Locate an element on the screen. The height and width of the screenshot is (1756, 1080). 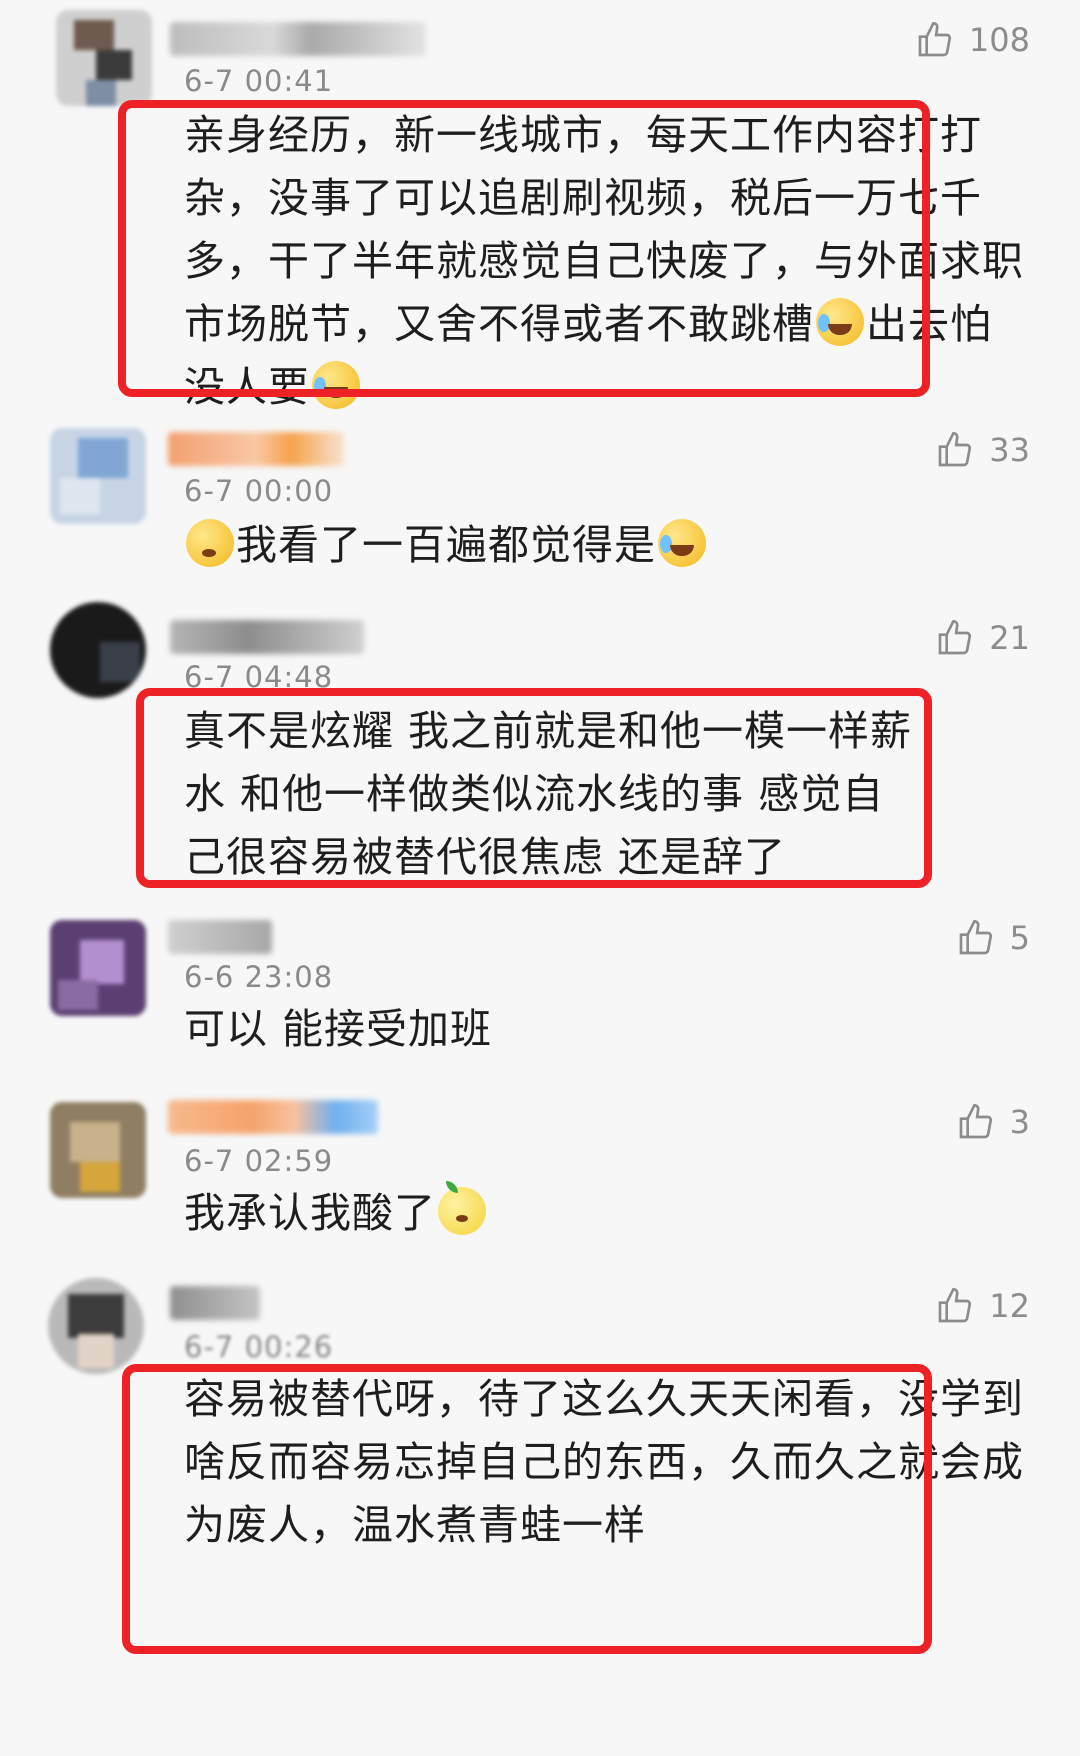
like-button: 108 is located at coordinates (972, 40).